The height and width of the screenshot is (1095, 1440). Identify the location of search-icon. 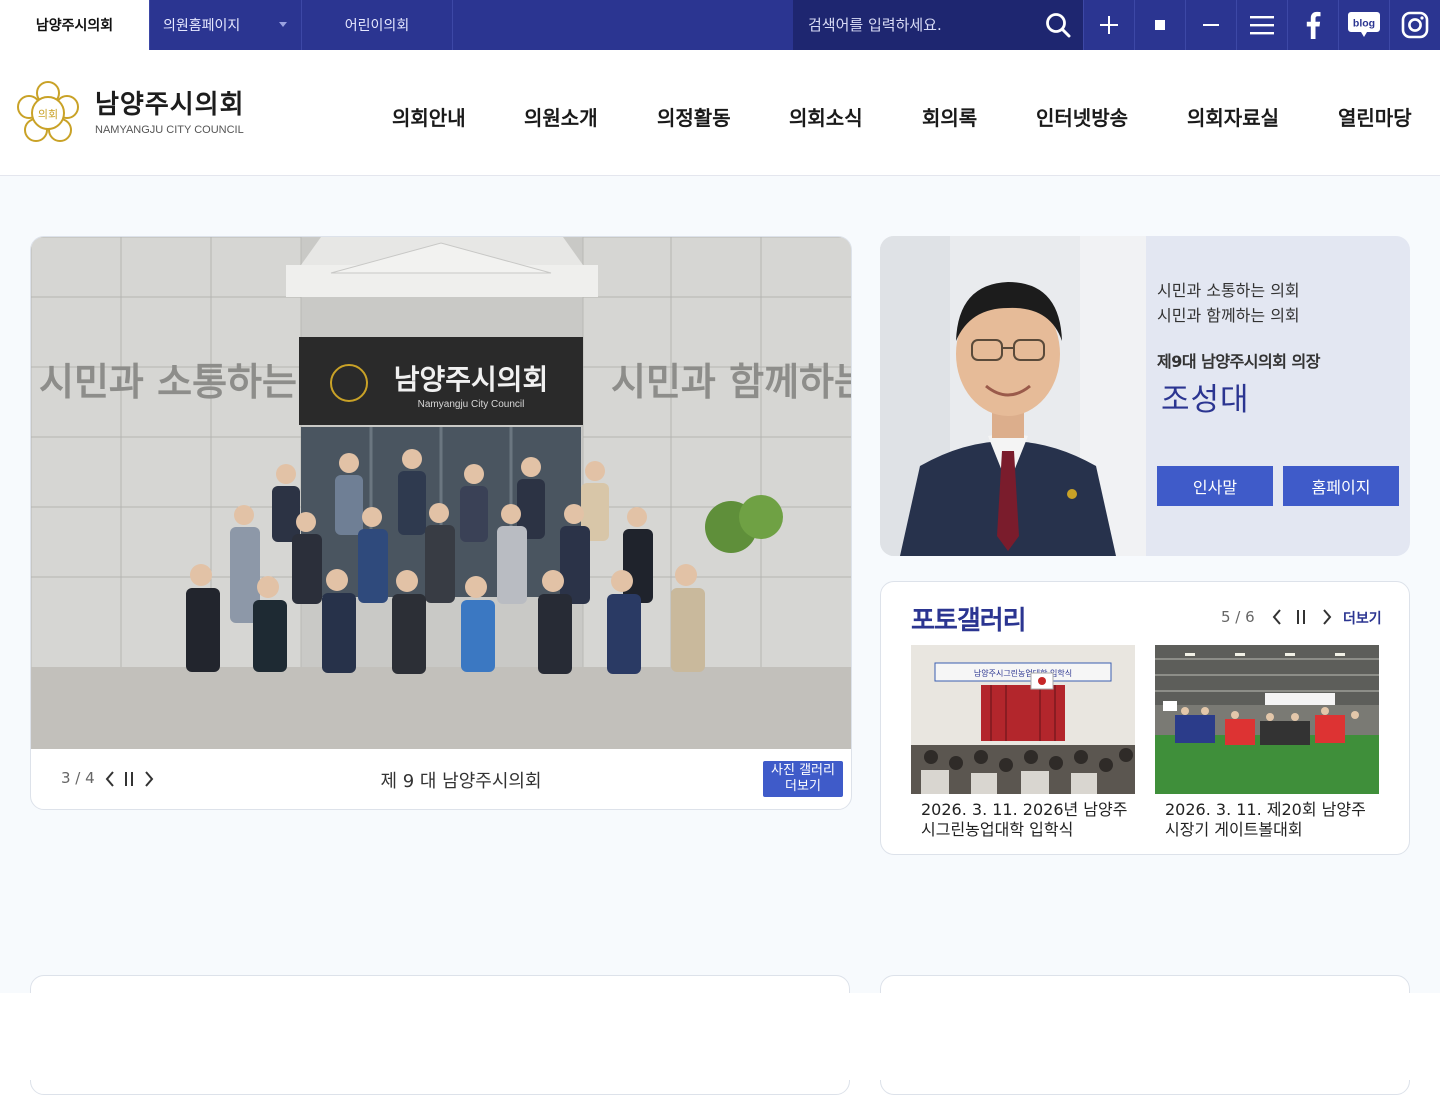
(1058, 25).